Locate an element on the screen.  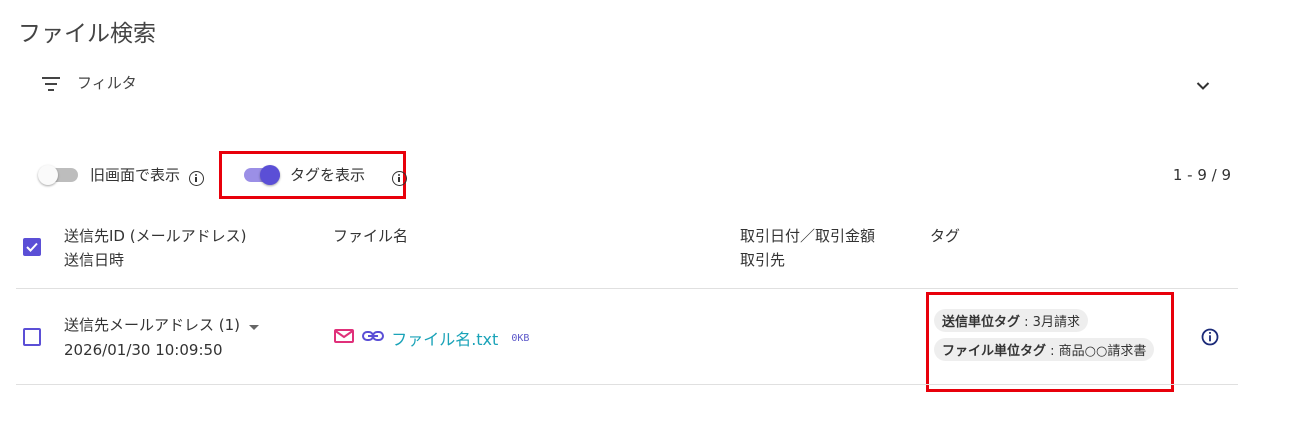
old-view-info-icon is located at coordinates (196, 178).